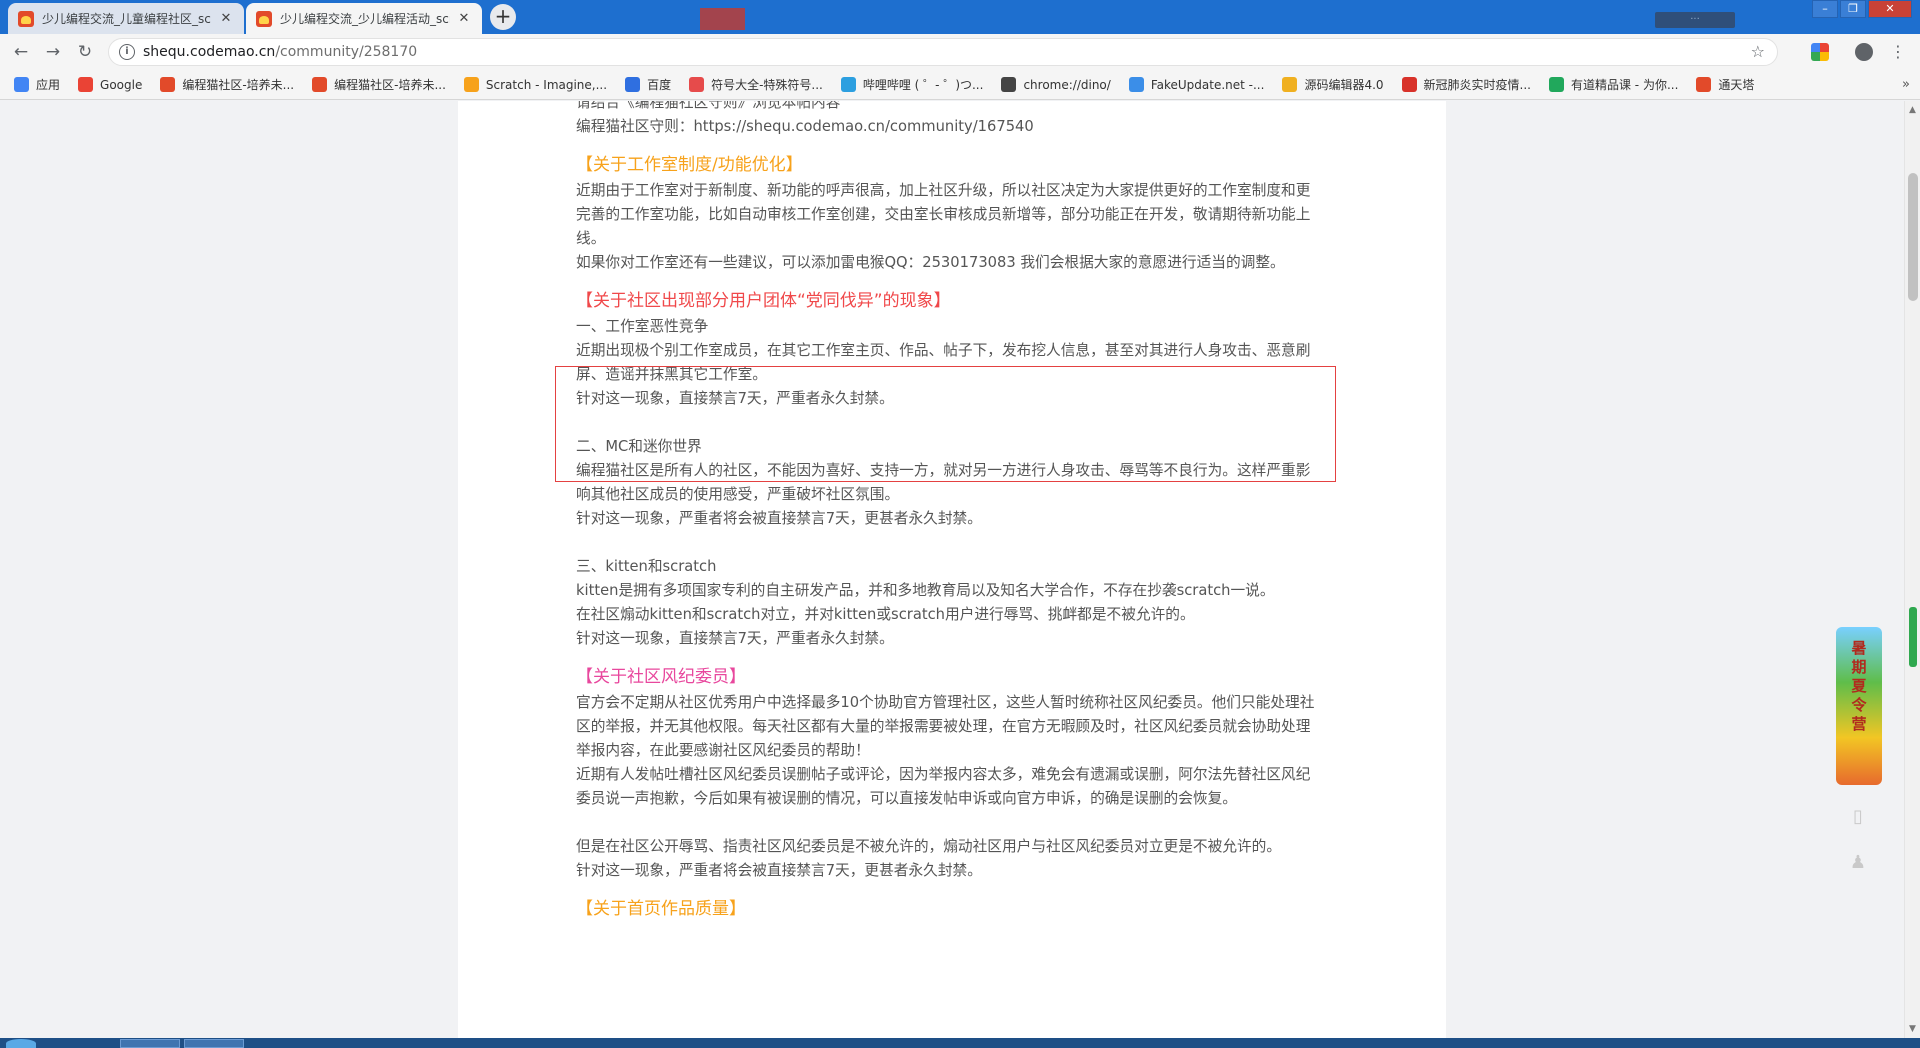  What do you see at coordinates (659, 85) in the screenshot?
I see `bookmark-label: 百度` at bounding box center [659, 85].